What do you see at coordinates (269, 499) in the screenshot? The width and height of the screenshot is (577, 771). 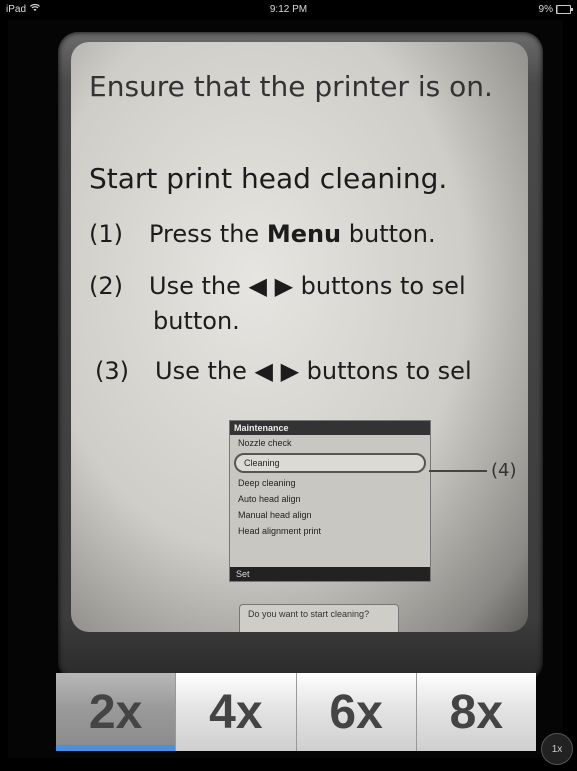 I see `lcd-item: Auto head align` at bounding box center [269, 499].